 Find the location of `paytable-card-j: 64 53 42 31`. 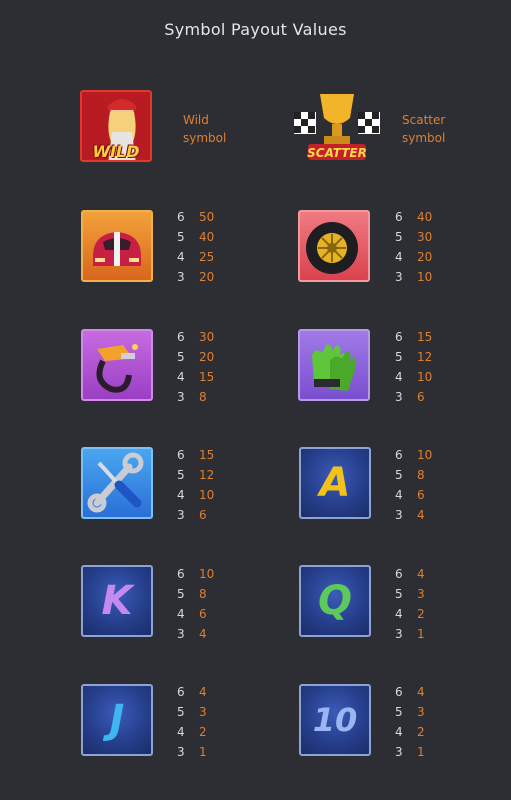

paytable-card-j: 64 53 42 31 is located at coordinates (192, 722).